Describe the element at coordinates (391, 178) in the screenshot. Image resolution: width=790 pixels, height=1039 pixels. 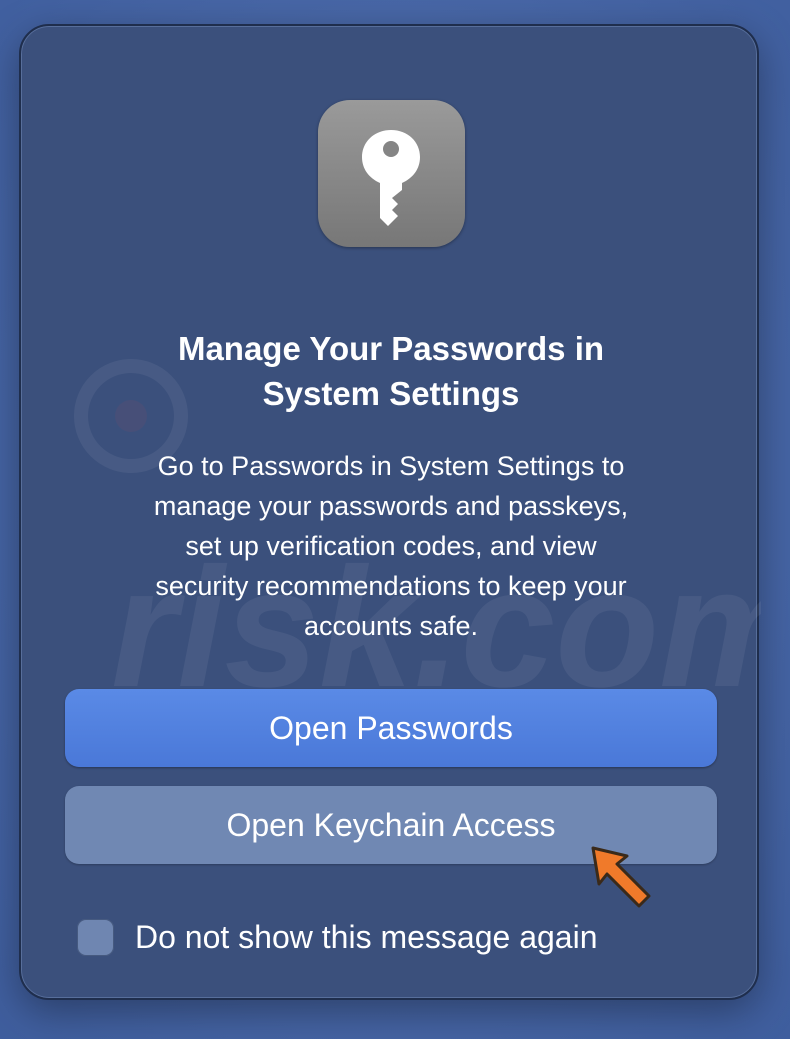
I see `key-icon` at that location.